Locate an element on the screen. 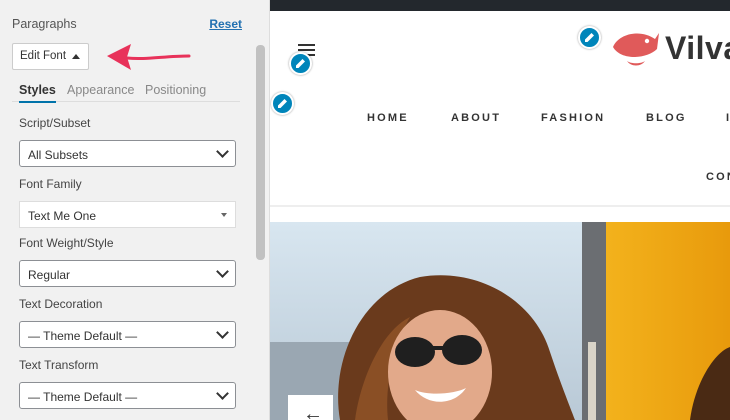 This screenshot has width=730, height=420. edit-font-button: Edit Font is located at coordinates (50, 56).